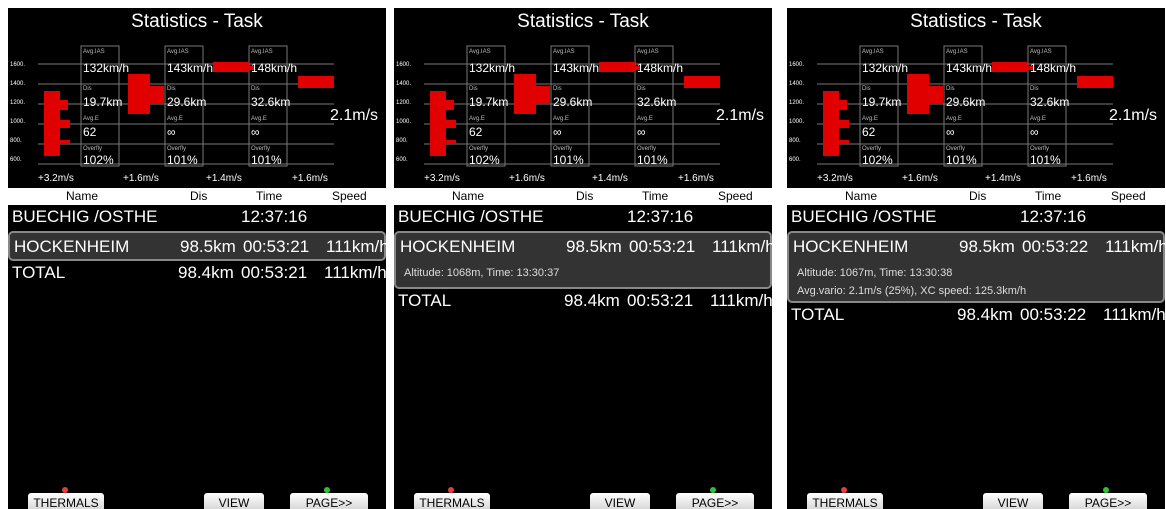  I want to click on row-name: HOCKENHEIM, so click(72, 246).